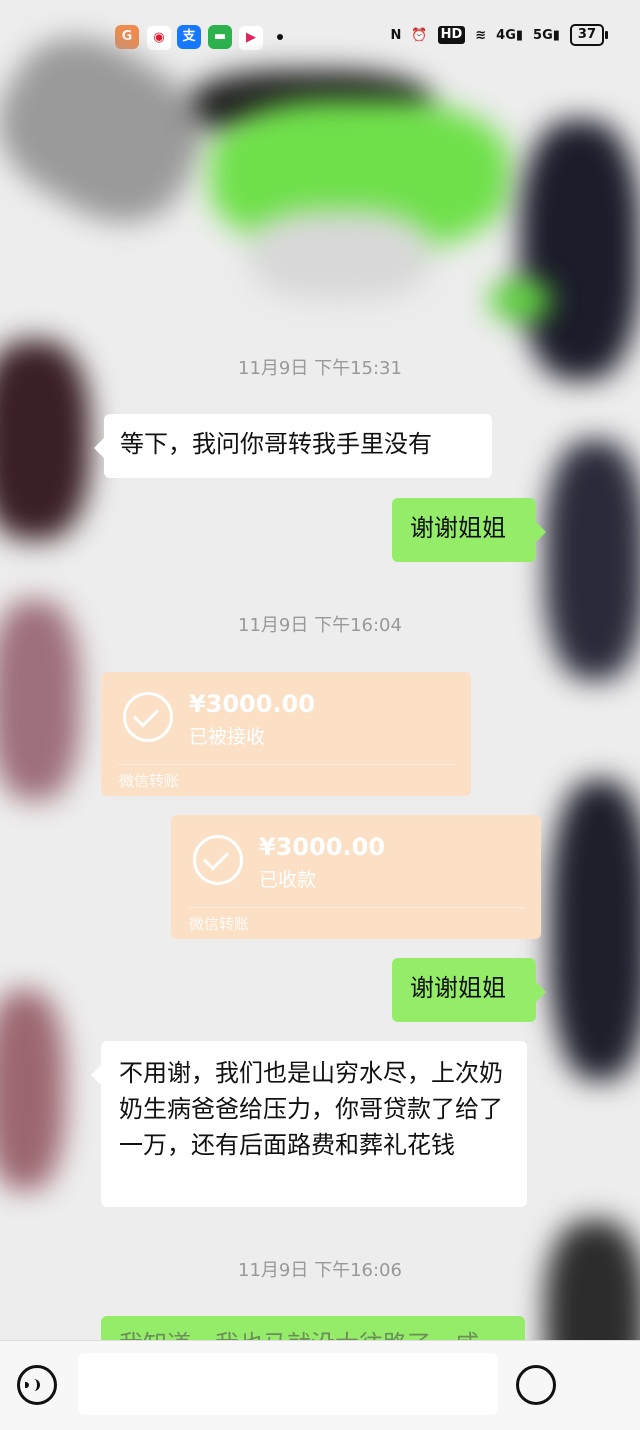 The width and height of the screenshot is (640, 1430). I want to click on message-timestamp: 11月9日 下午16:06, so click(320, 1270).